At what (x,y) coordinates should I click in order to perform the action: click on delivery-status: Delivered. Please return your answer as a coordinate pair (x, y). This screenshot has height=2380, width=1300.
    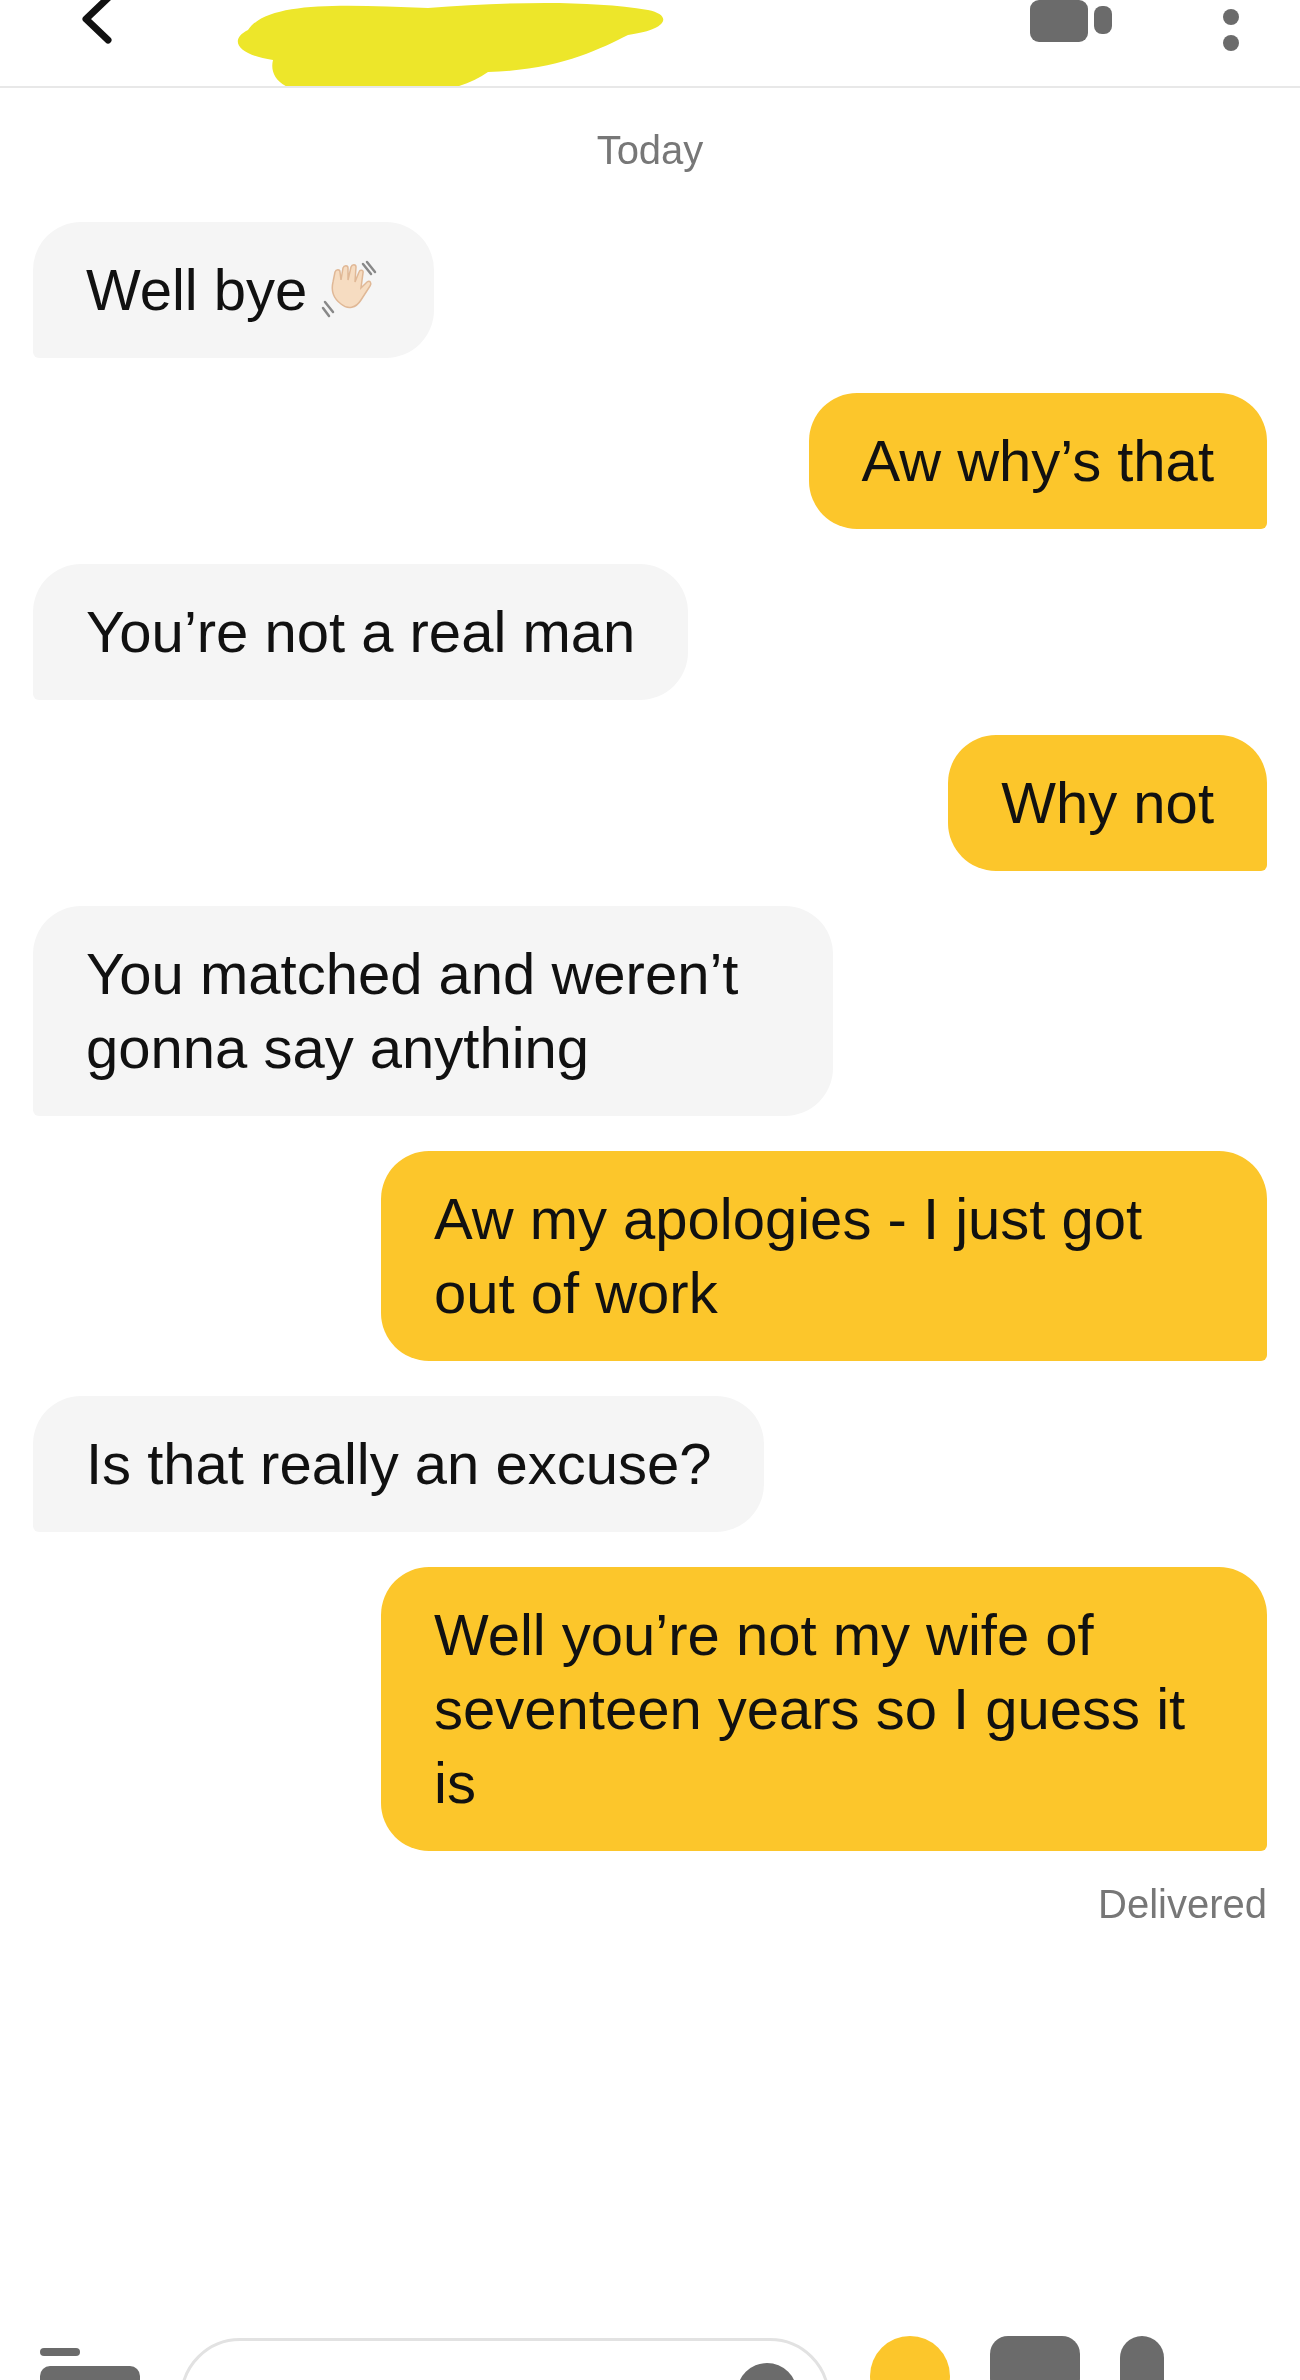
    Looking at the image, I should click on (1182, 1904).